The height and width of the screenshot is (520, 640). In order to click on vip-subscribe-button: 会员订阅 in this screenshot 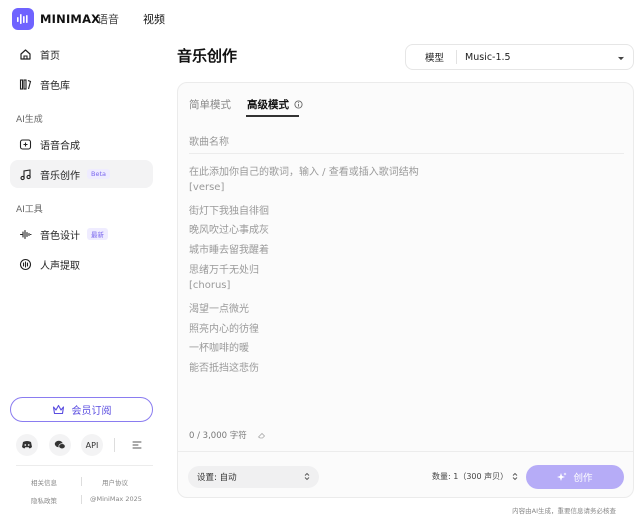, I will do `click(81, 409)`.